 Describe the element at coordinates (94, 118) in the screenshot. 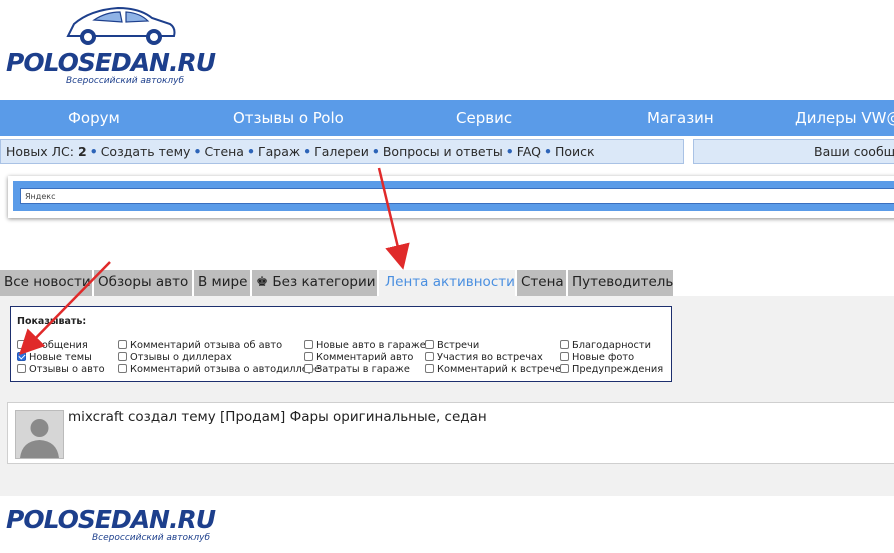

I see `nav-item-forum: Форум` at that location.